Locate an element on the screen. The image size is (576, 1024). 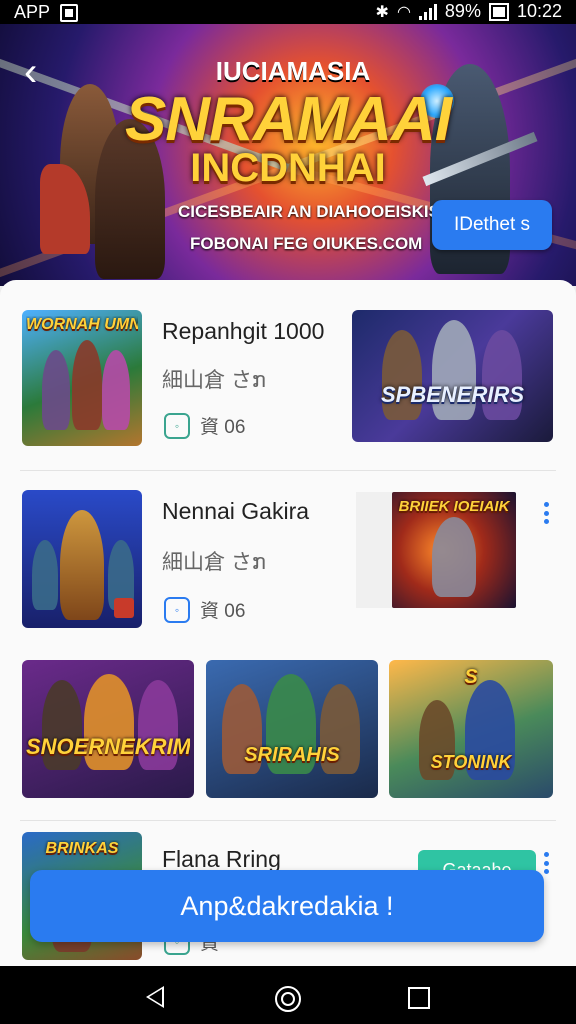
thumbnail-logo: S is located at coordinates (471, 677).